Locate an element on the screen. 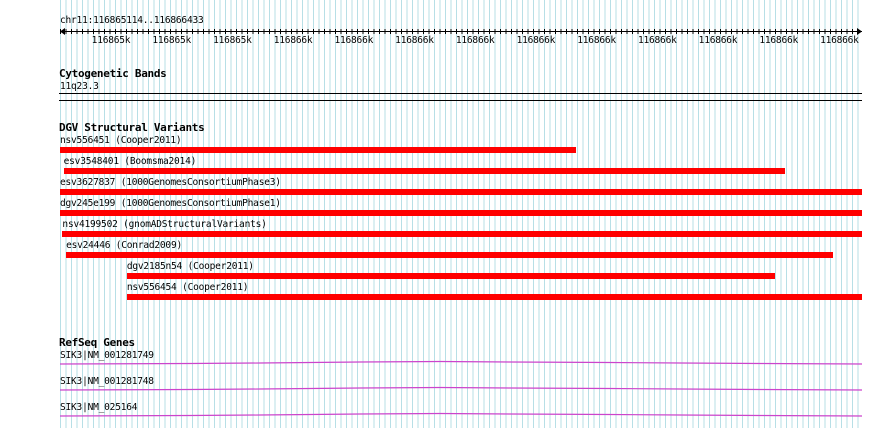 The height and width of the screenshot is (428, 890). dgv-feature-label: esv3548401 (Boomsma2014) is located at coordinates (130, 161).